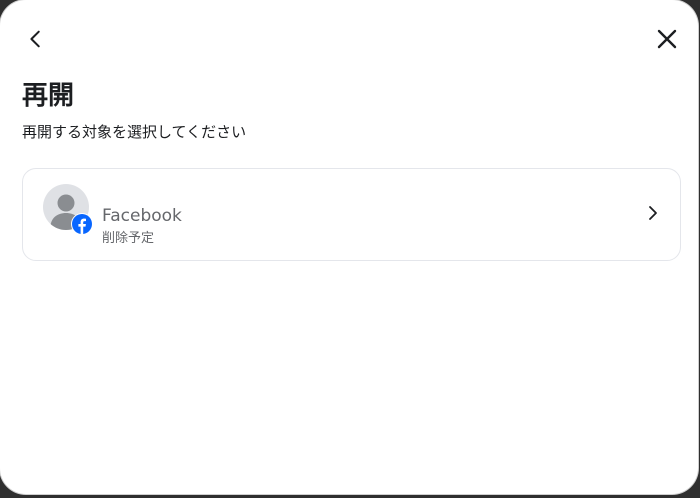  Describe the element at coordinates (653, 213) in the screenshot. I see `chevron-right-icon` at that location.